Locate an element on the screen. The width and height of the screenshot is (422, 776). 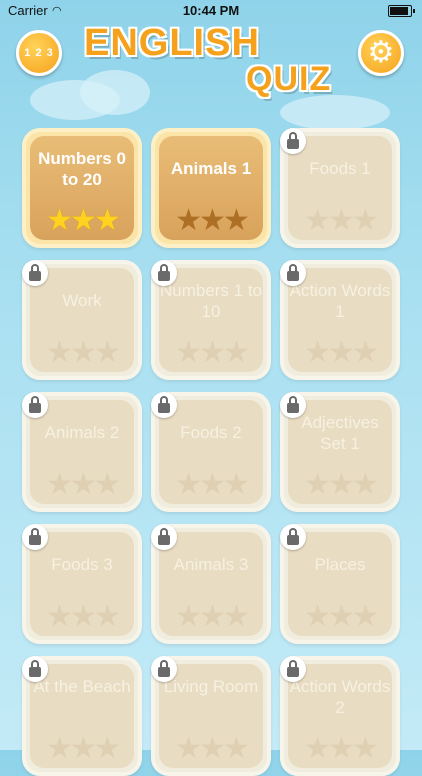
level-tile: Living Room ★★★ is located at coordinates (211, 716).